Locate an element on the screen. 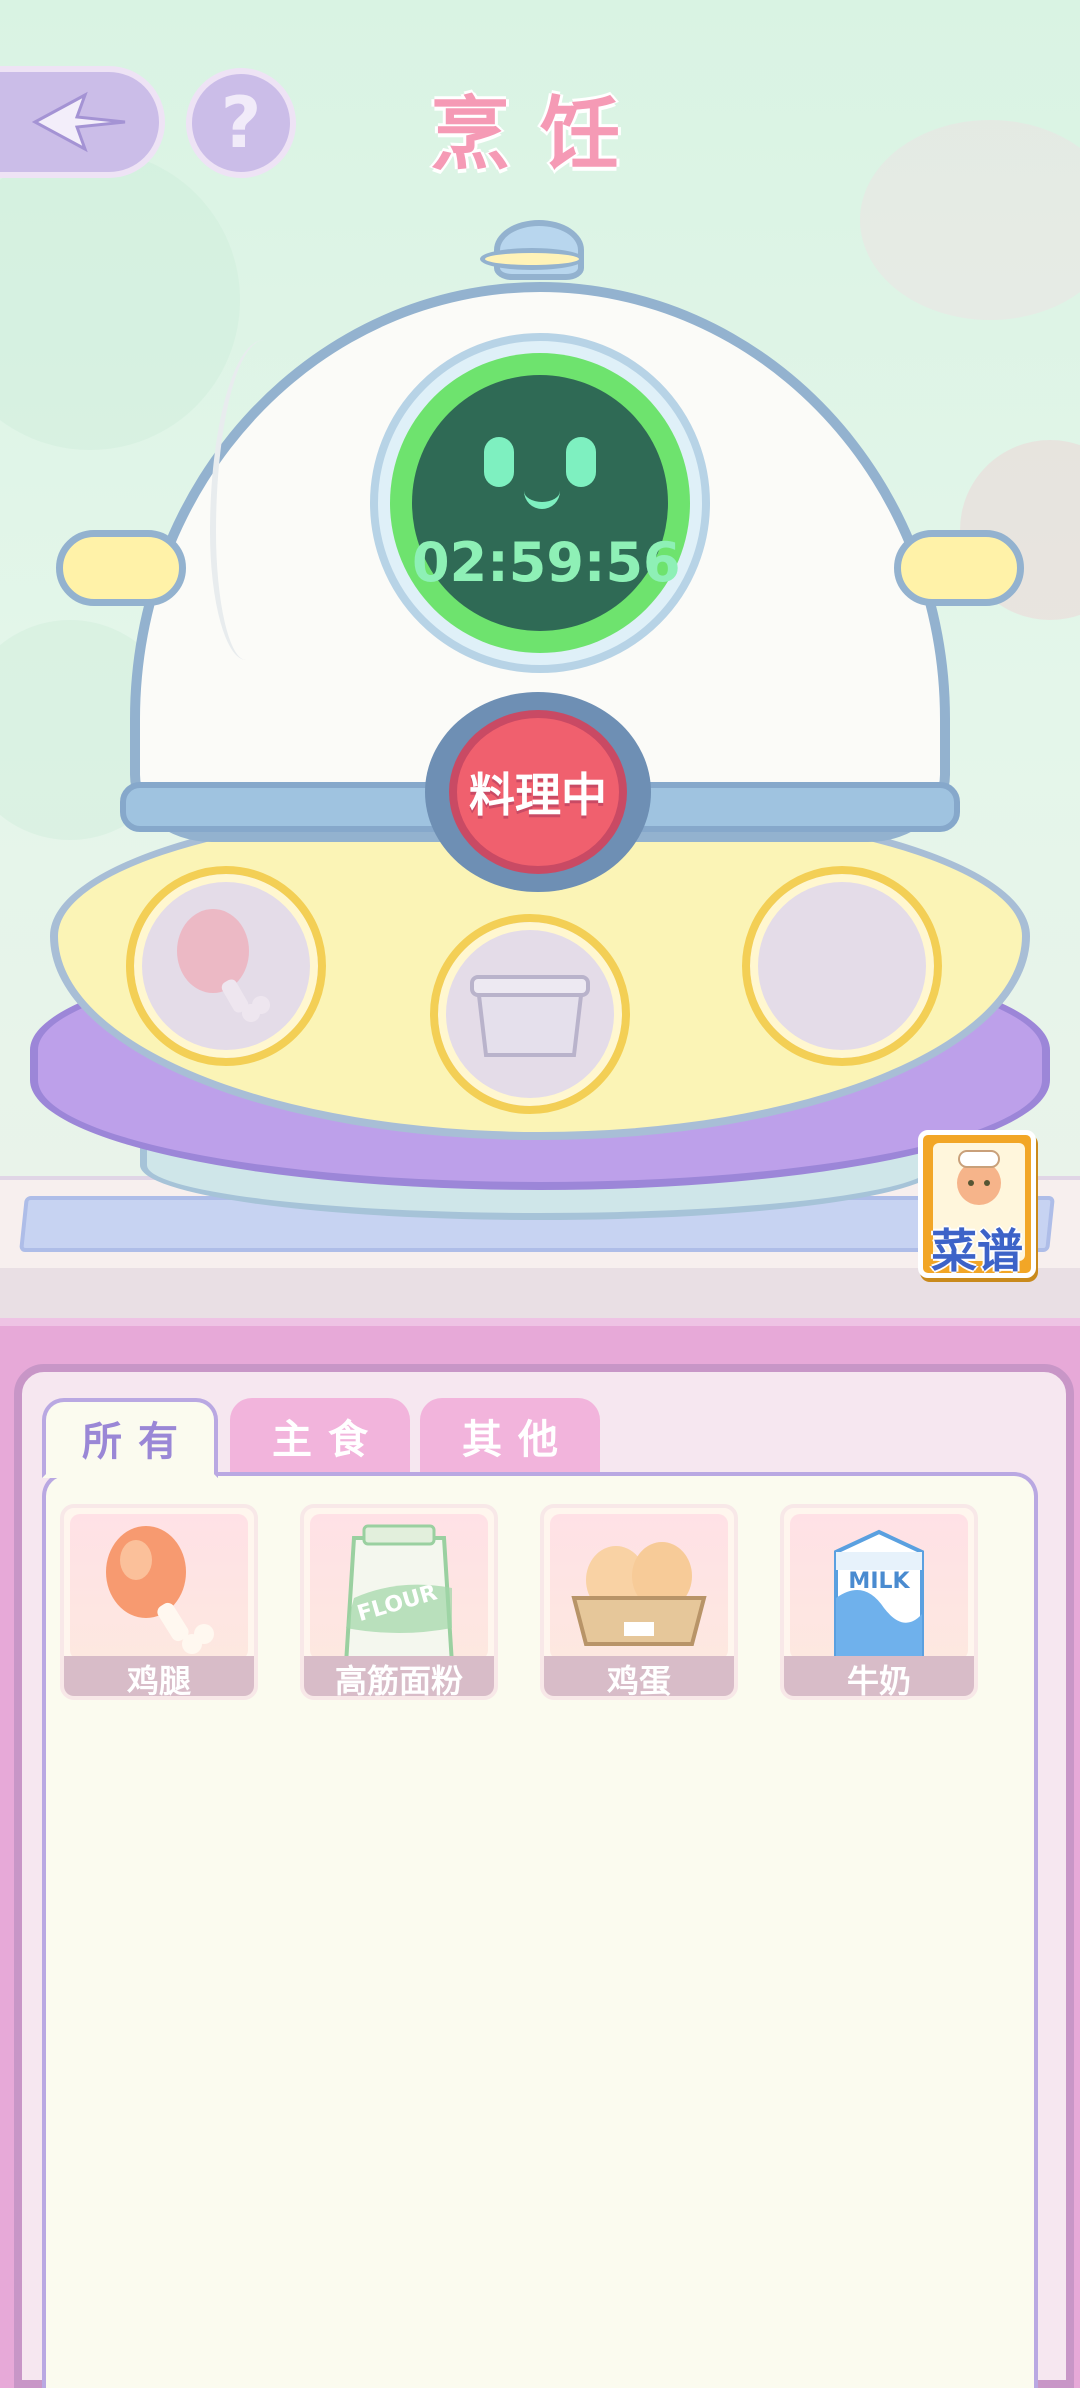 The height and width of the screenshot is (2388, 1080). tab-other: 其他 is located at coordinates (510, 1436).